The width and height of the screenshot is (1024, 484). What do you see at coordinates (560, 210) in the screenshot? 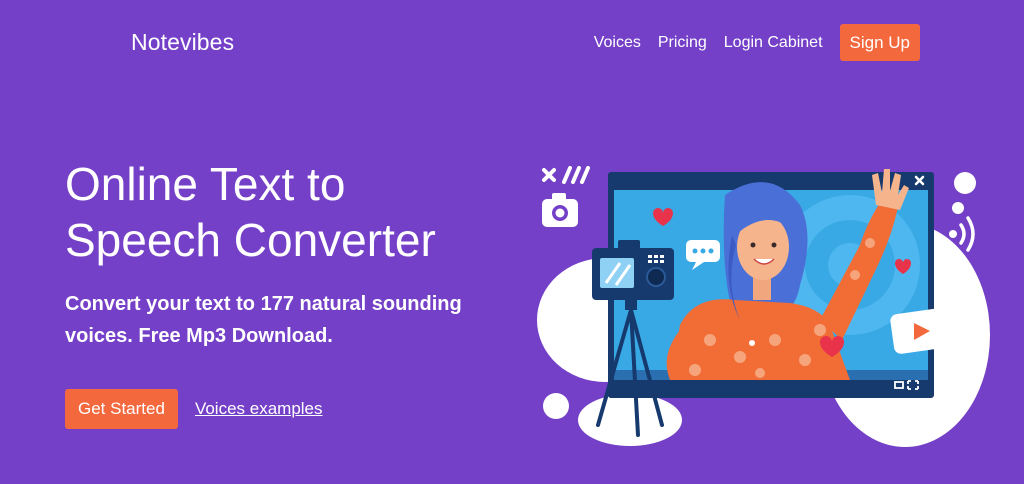
I see `camera-icon` at bounding box center [560, 210].